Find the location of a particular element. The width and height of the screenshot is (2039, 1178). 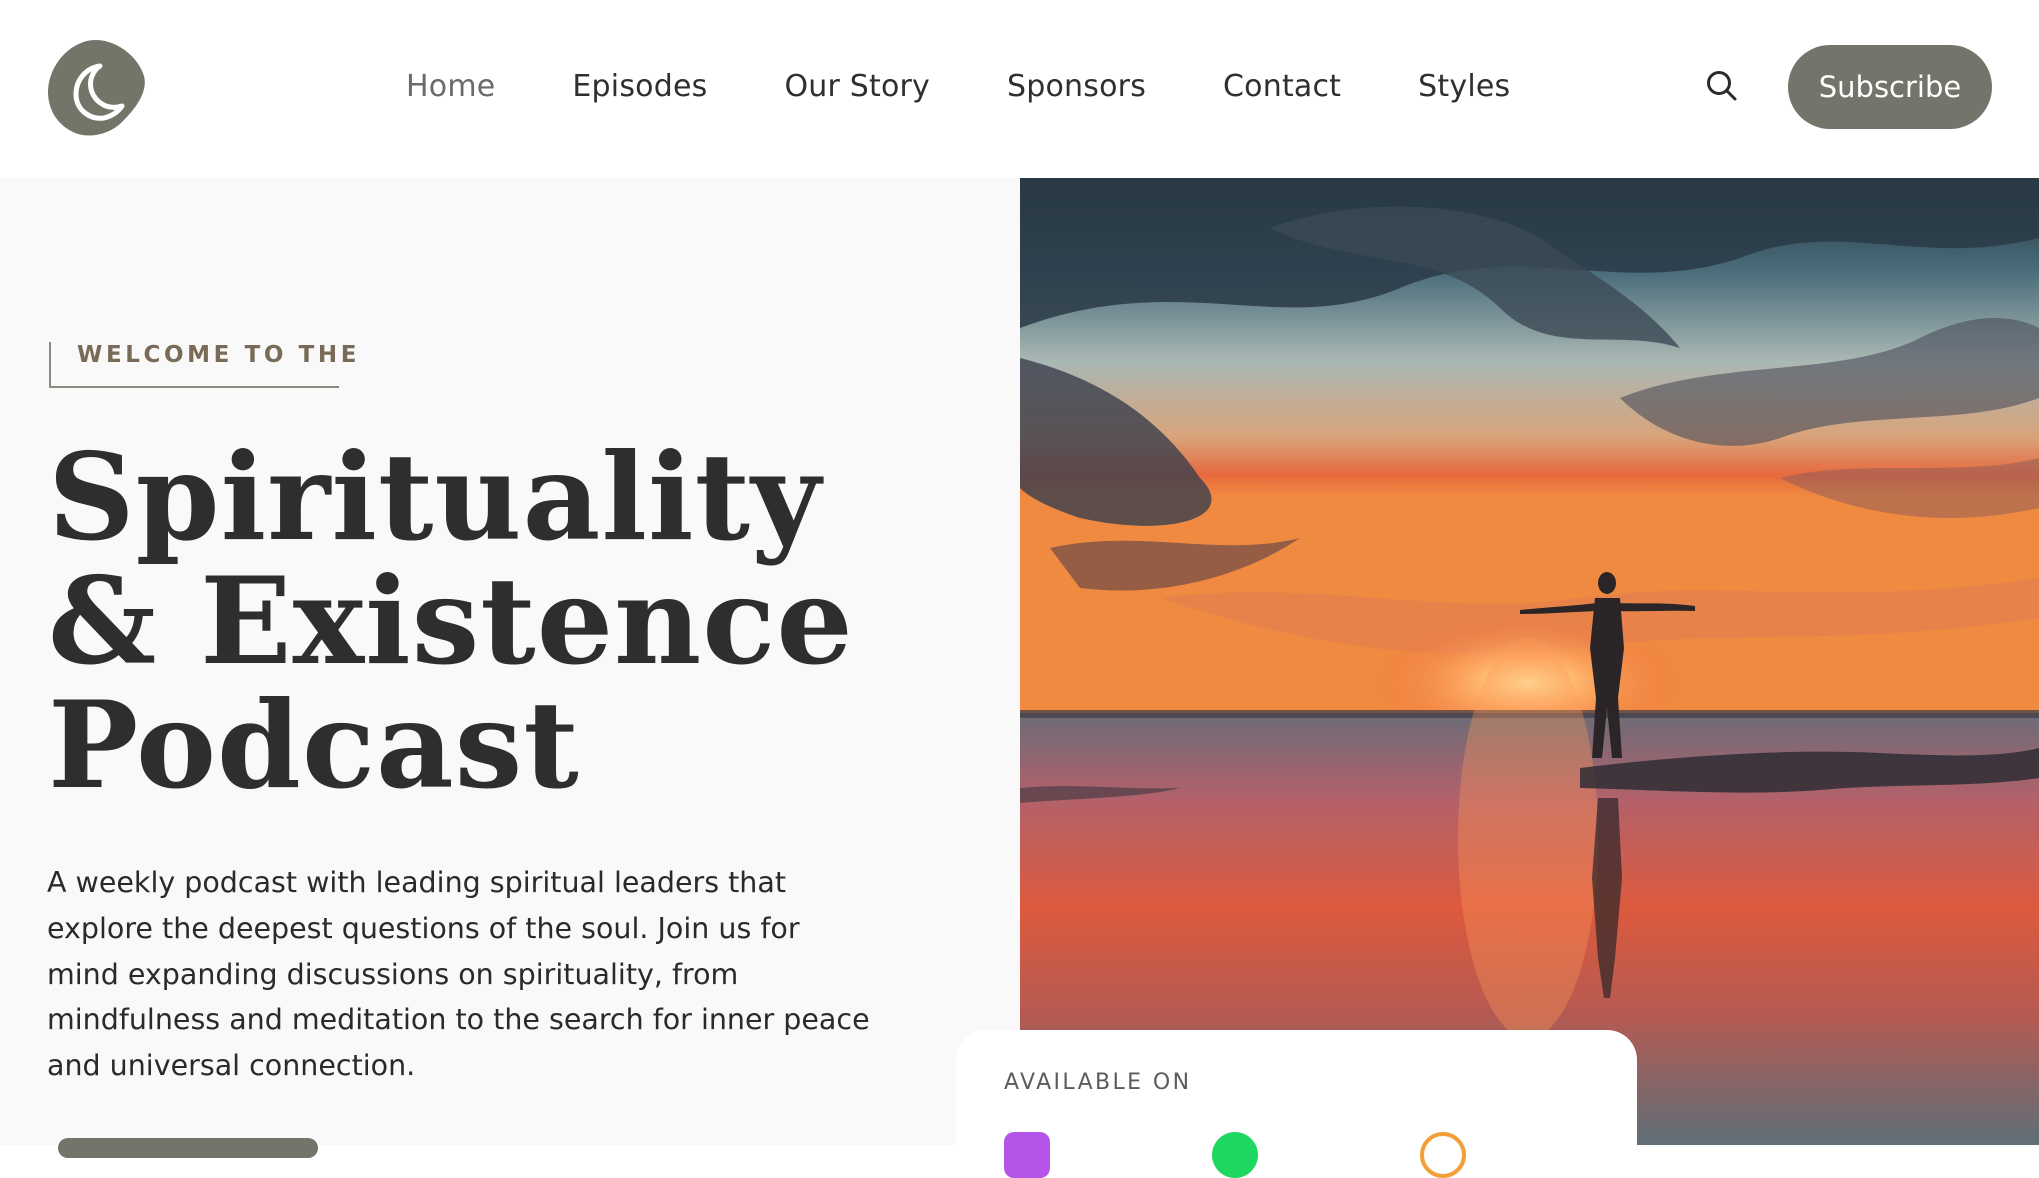

eyebrow-text: WELCOME TO THE is located at coordinates (219, 355).